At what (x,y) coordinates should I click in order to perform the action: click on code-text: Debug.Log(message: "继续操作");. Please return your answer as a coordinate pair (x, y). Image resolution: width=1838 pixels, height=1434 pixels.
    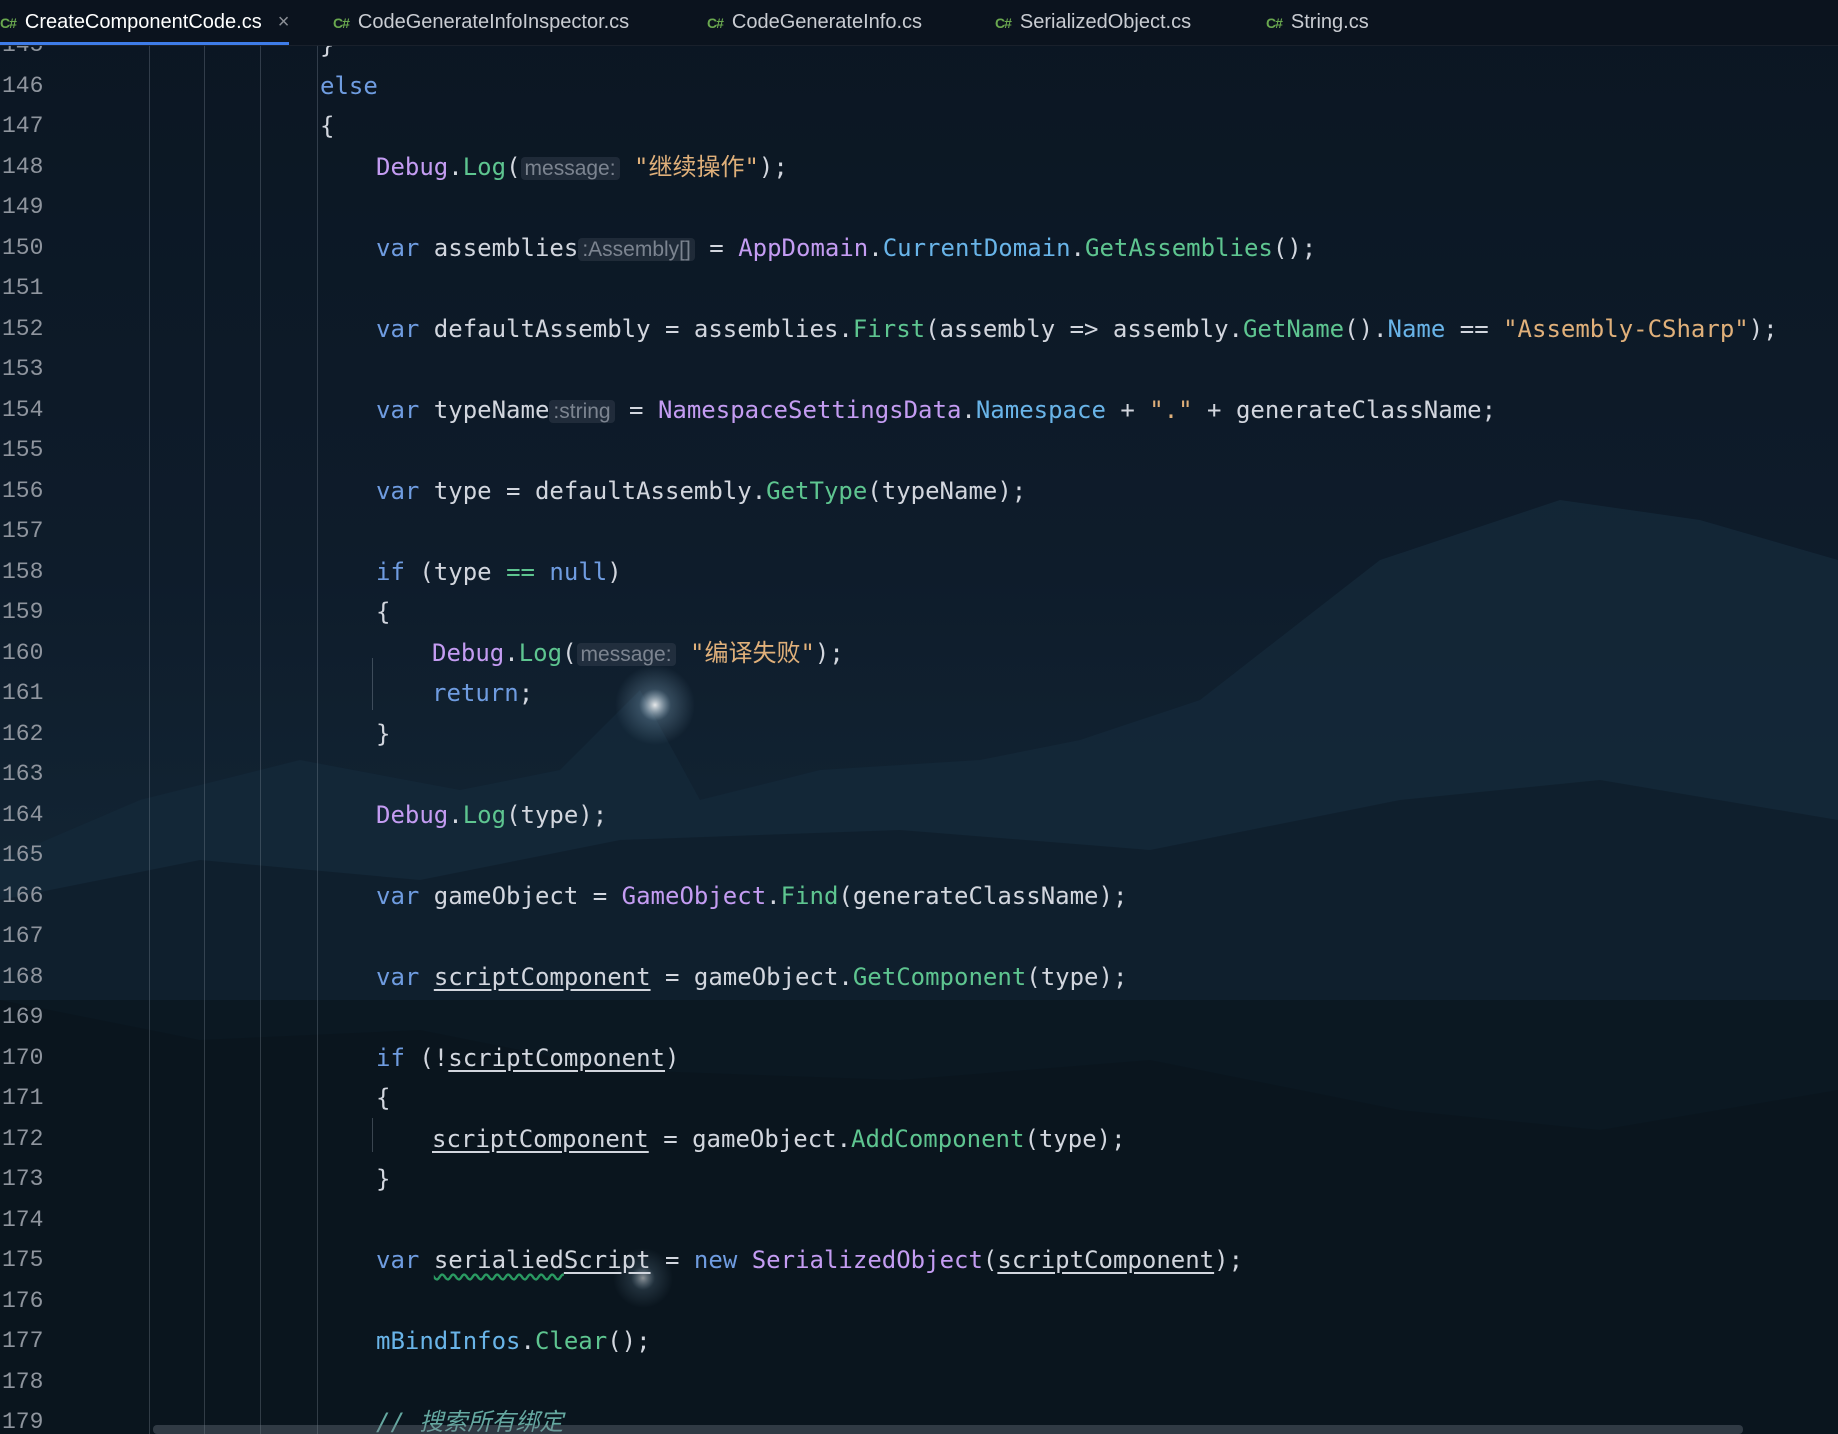
    Looking at the image, I should click on (582, 168).